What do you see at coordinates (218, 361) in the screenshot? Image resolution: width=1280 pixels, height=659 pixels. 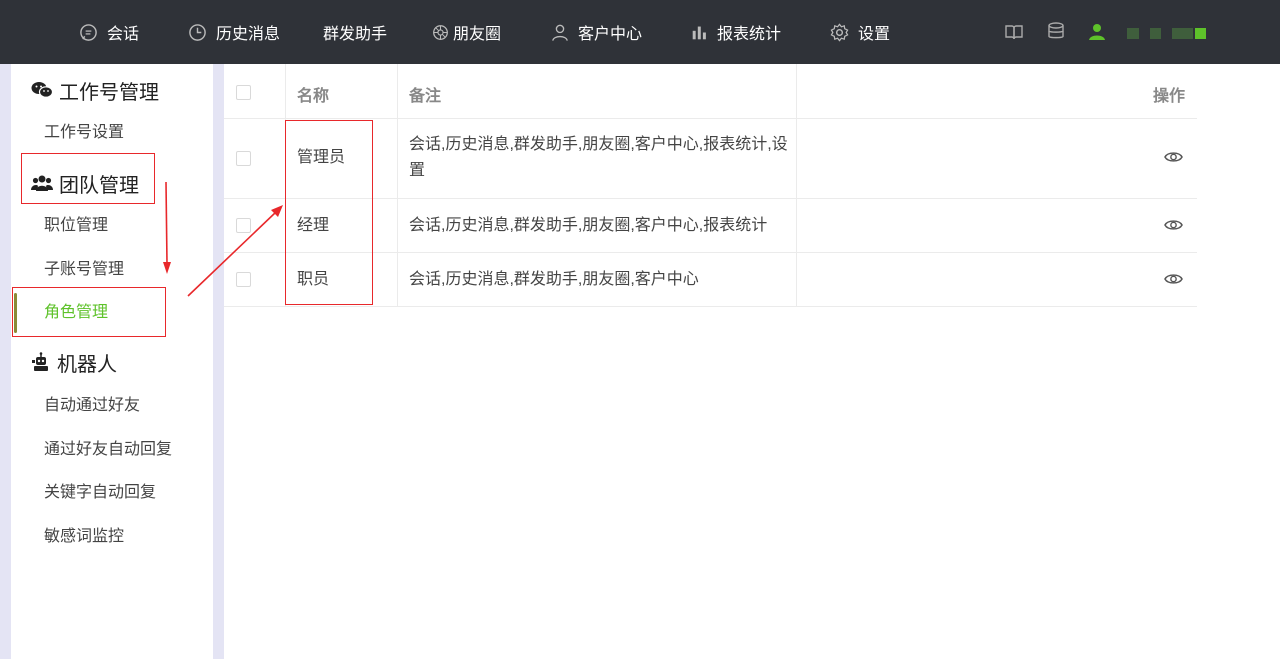 I see `sidebar-divider-strip` at bounding box center [218, 361].